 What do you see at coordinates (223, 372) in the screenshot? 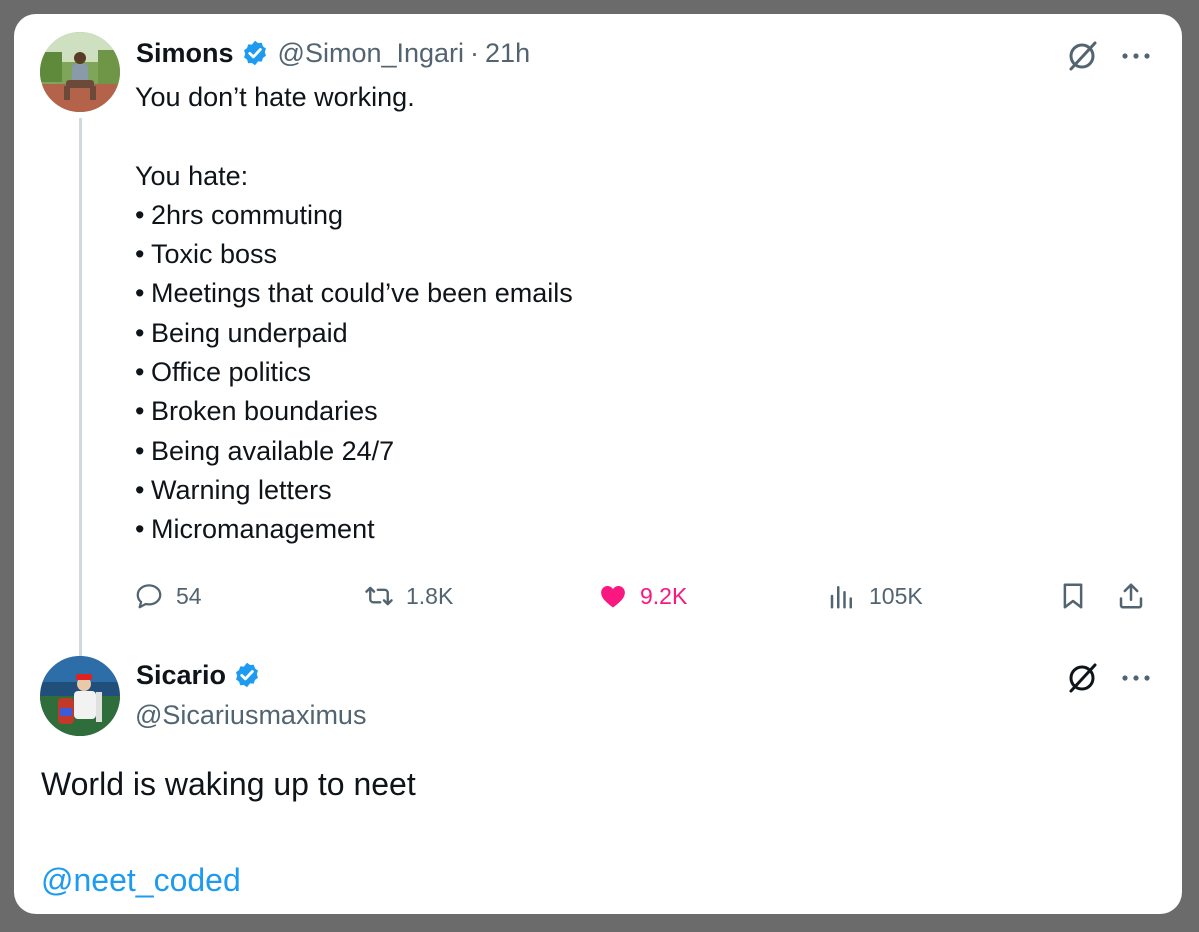
I see `list-item: • Office politics` at bounding box center [223, 372].